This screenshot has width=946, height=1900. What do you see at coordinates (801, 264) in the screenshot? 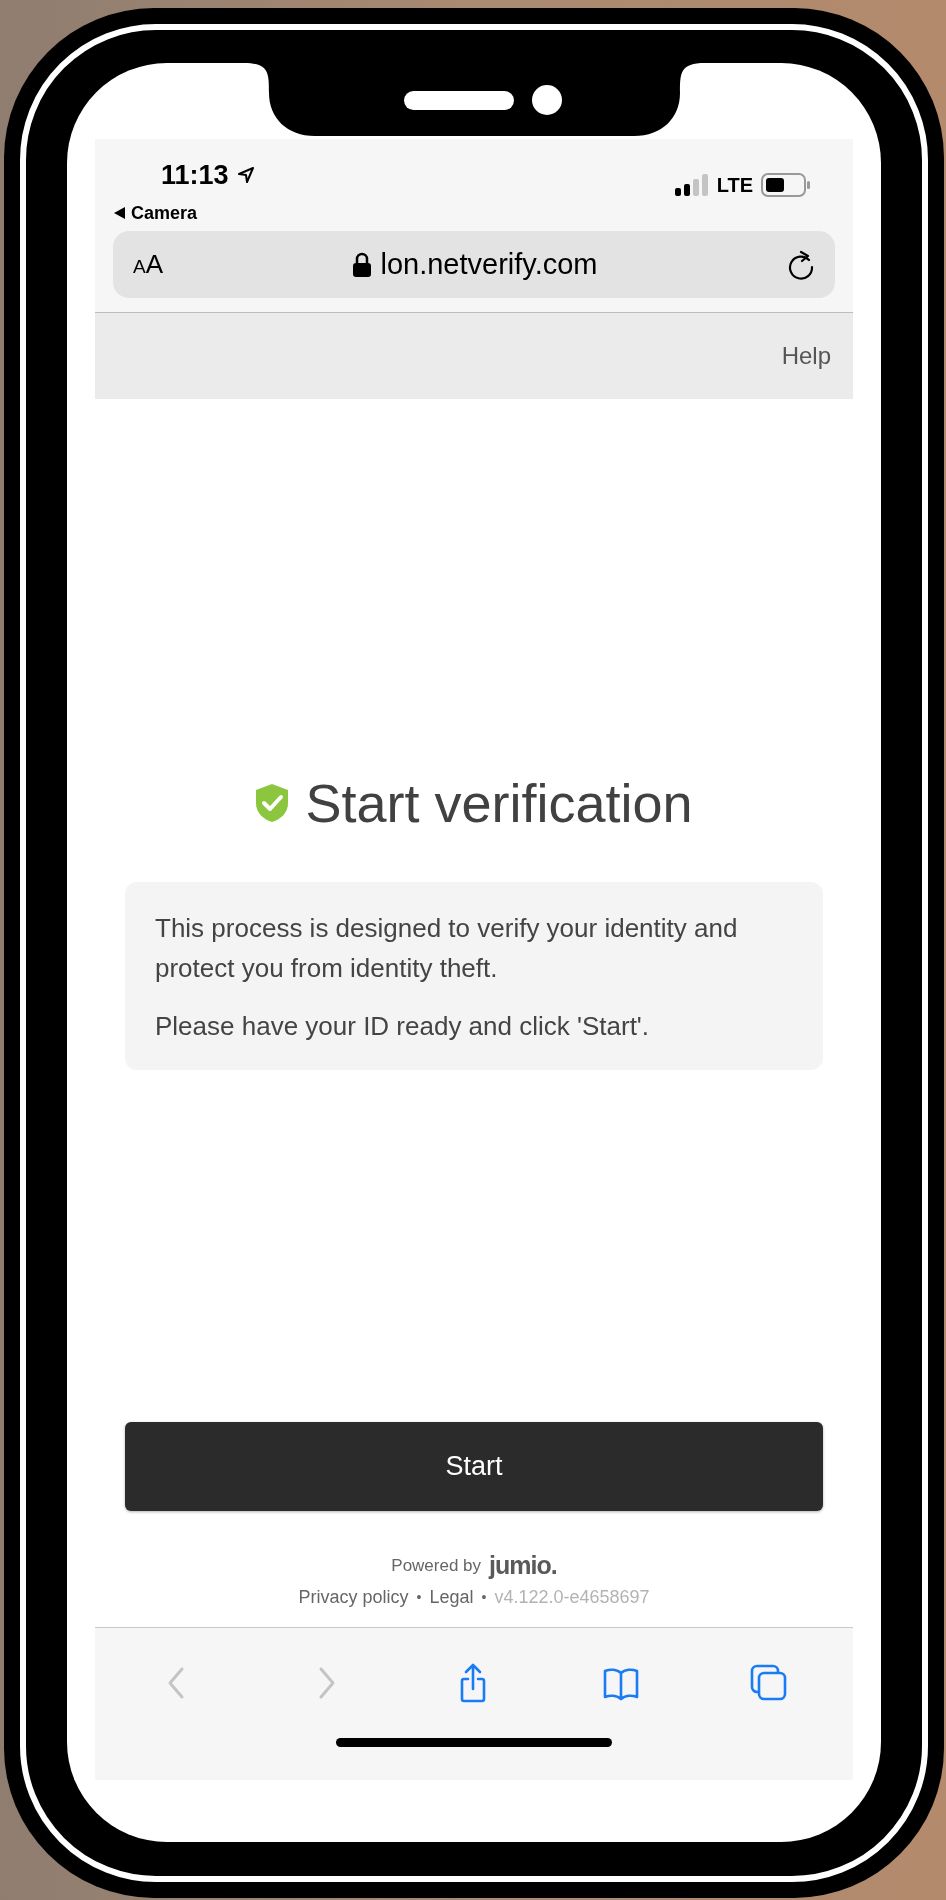
I see `reload-icon` at bounding box center [801, 264].